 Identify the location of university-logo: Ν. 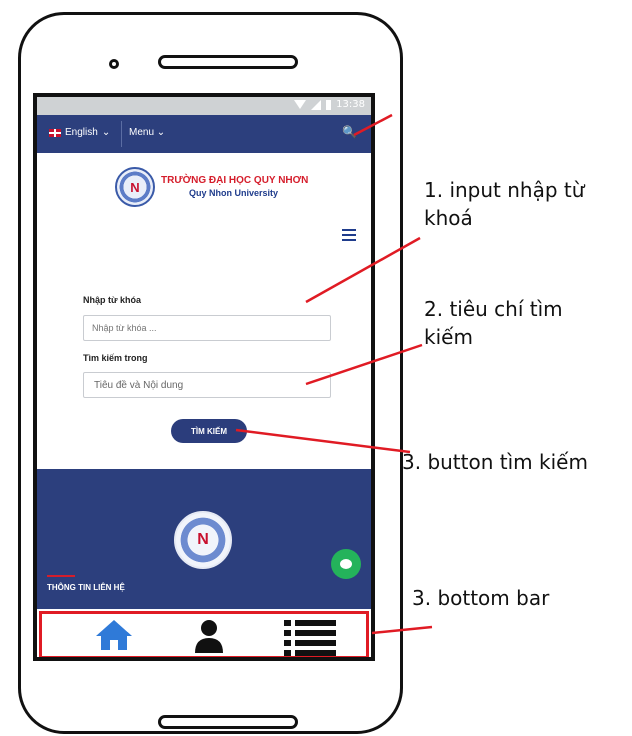
(135, 187).